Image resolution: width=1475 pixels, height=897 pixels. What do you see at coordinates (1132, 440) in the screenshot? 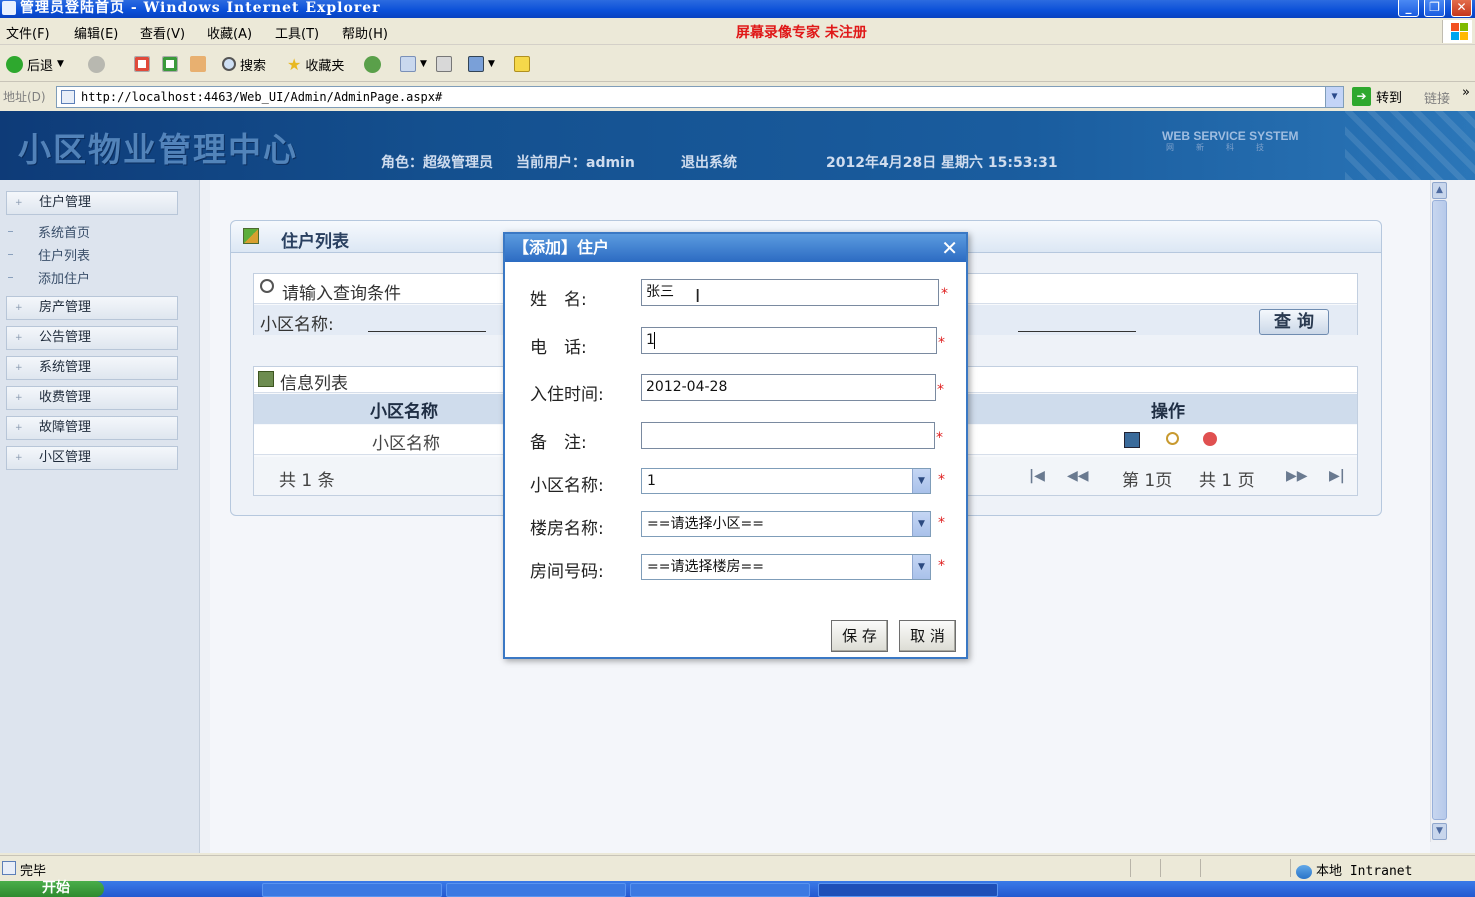
I see `edit-icon` at bounding box center [1132, 440].